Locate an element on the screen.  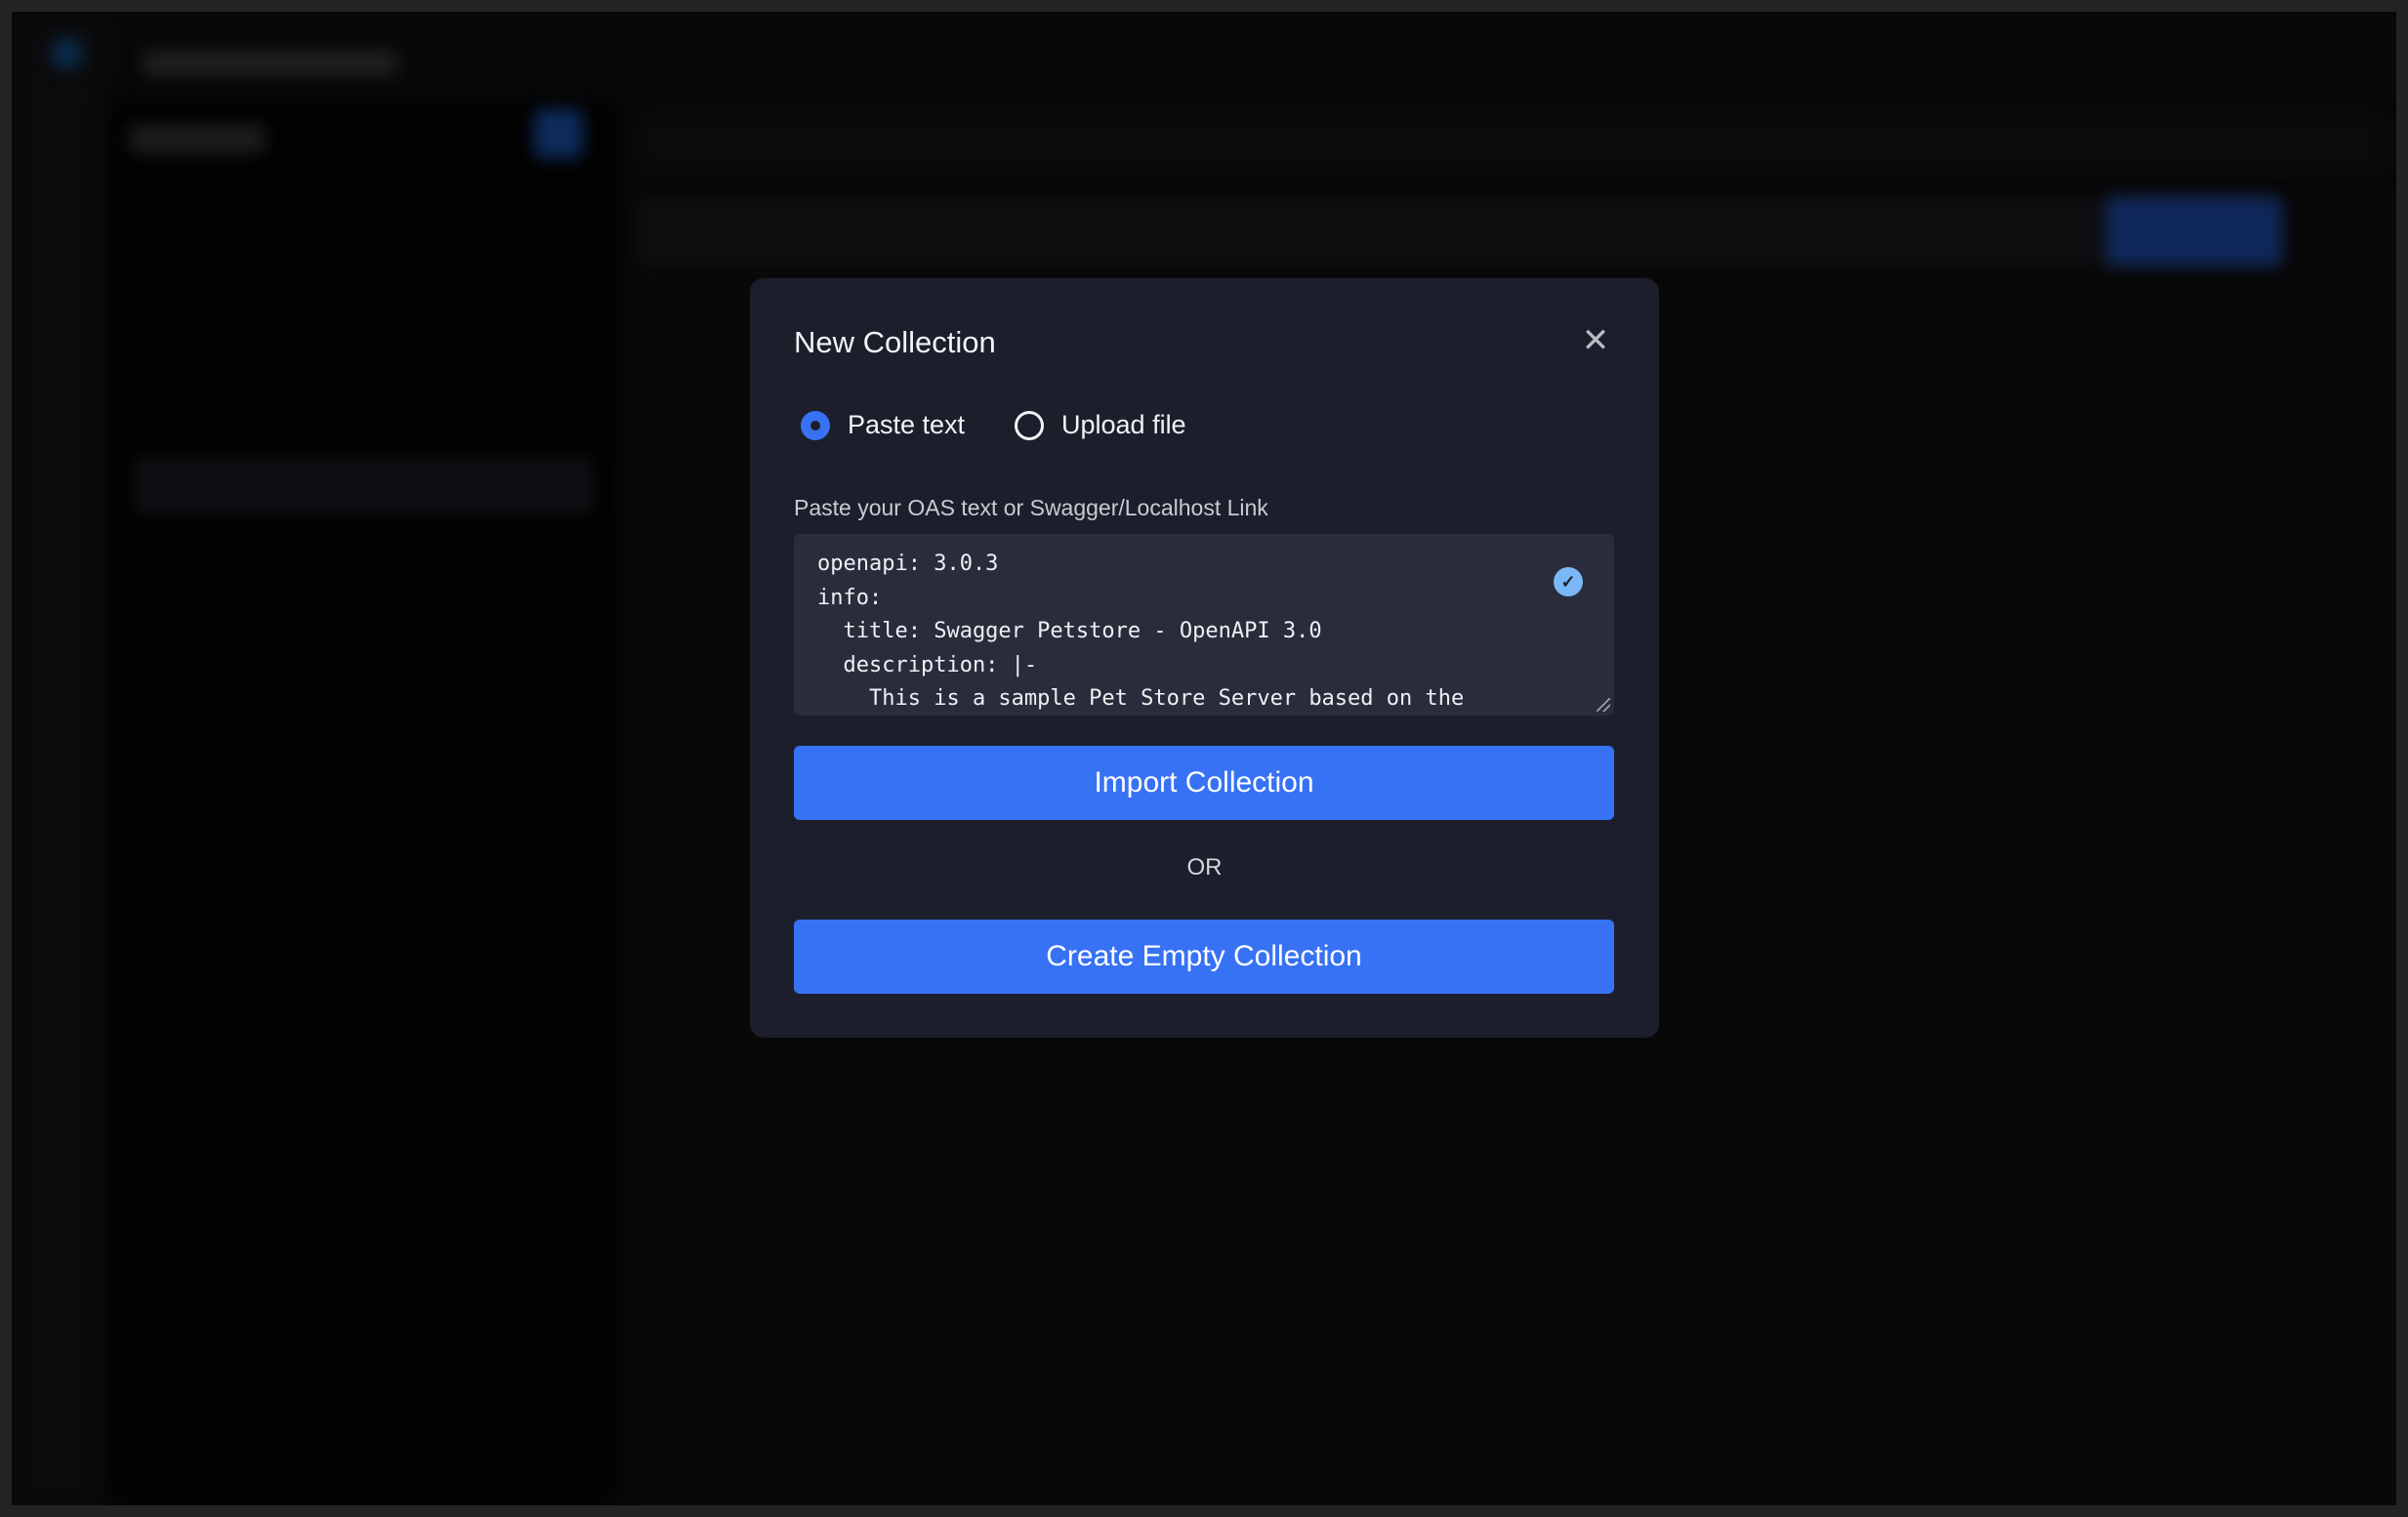
radio-paste-text: Paste text is located at coordinates (883, 425).